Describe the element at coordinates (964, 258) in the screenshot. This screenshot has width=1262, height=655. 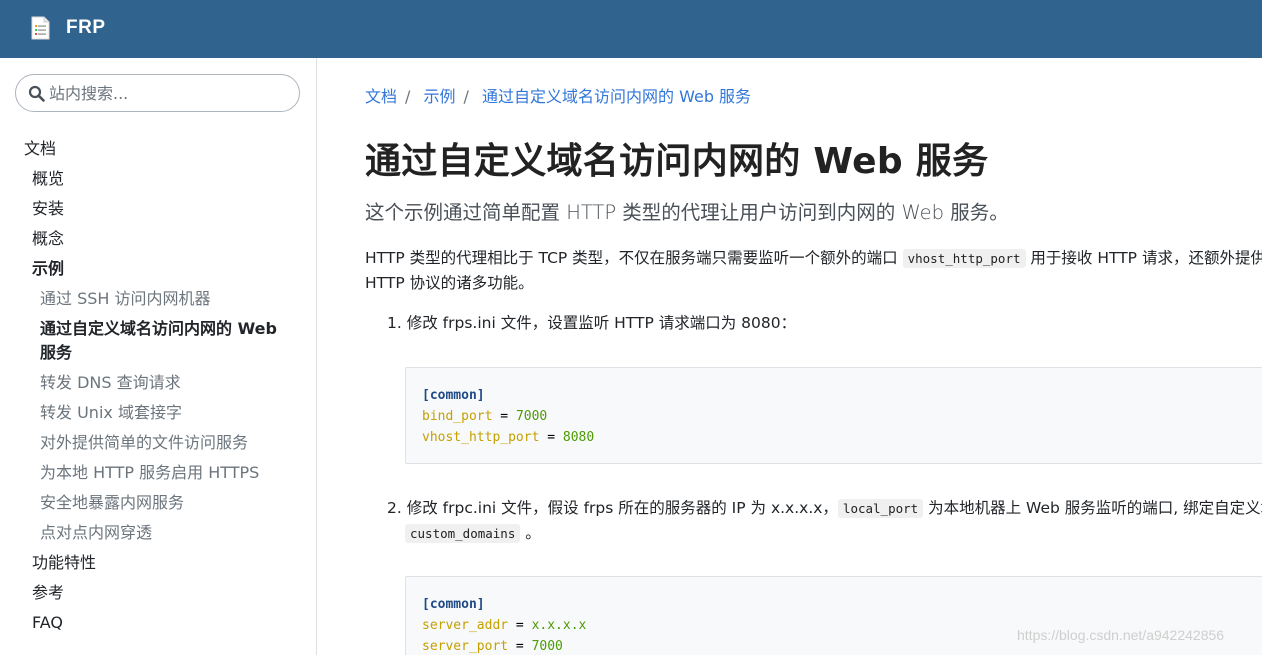
I see `inline-code: vhost_http_port` at that location.